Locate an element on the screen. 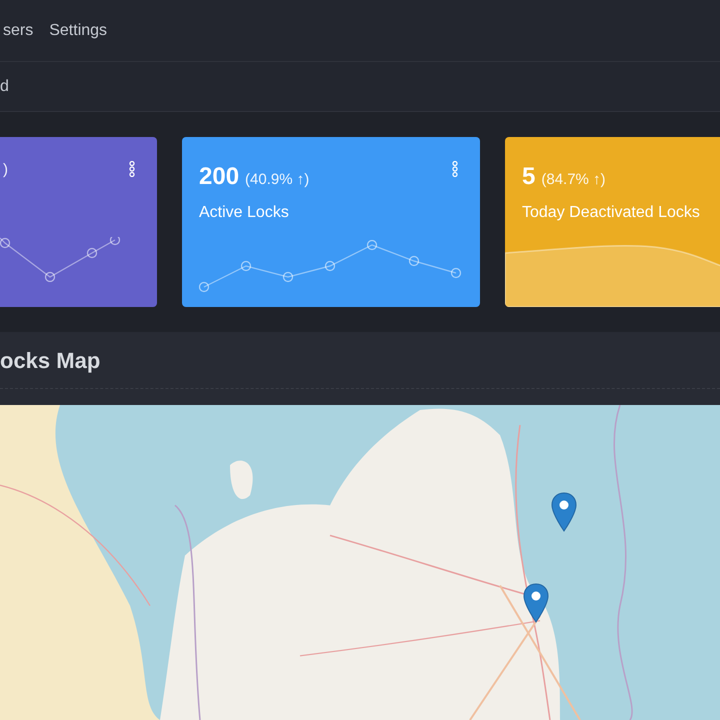 The height and width of the screenshot is (720, 720). section-title: ocks Map is located at coordinates (50, 360).